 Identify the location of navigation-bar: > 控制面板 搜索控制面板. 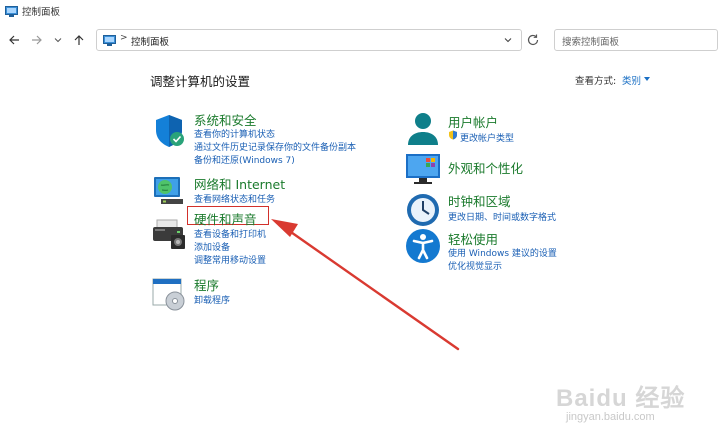
(362, 40).